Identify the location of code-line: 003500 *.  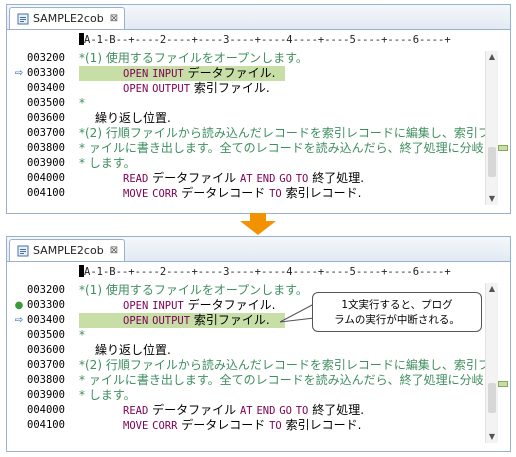
(245, 103).